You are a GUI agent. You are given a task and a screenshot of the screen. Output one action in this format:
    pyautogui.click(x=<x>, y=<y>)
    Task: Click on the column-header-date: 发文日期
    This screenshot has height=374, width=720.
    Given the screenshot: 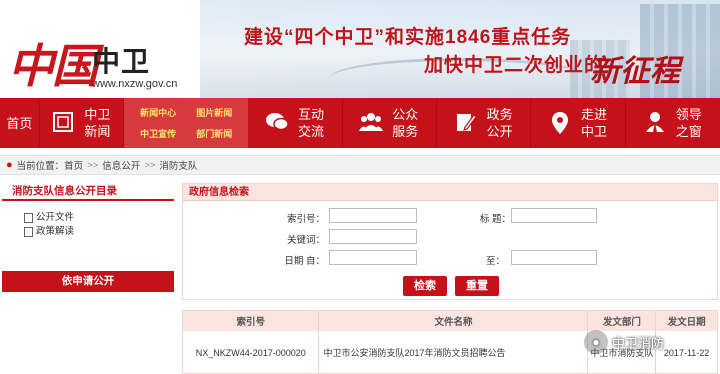 What is the action you would take?
    pyautogui.click(x=686, y=322)
    